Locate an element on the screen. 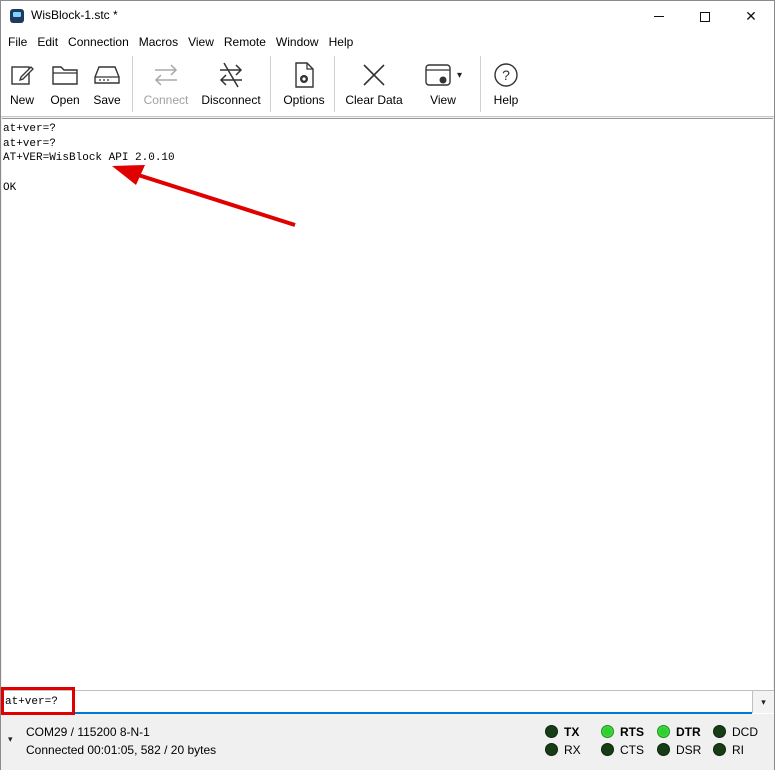 The width and height of the screenshot is (775, 770). dtr-label: DTR is located at coordinates (688, 732).